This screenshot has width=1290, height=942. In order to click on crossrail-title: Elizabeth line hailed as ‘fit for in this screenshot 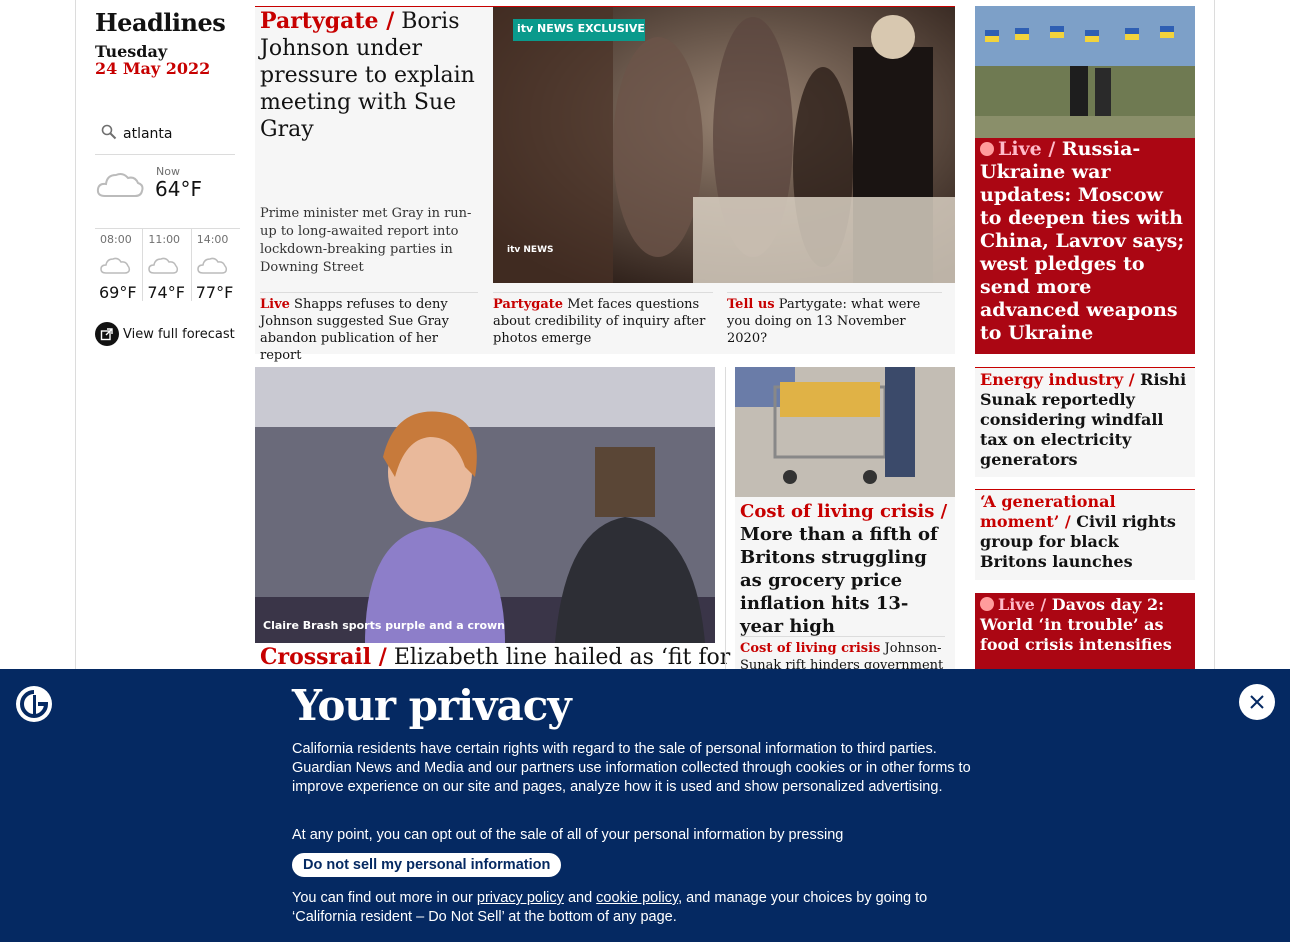, I will do `click(562, 657)`.